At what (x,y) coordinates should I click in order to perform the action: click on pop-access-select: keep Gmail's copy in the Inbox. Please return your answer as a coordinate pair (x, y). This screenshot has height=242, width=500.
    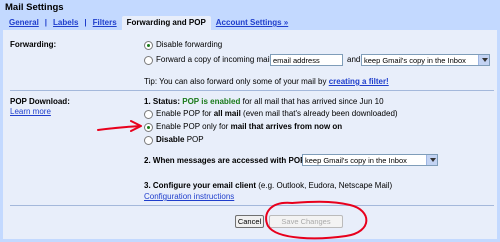
    Looking at the image, I should click on (370, 160).